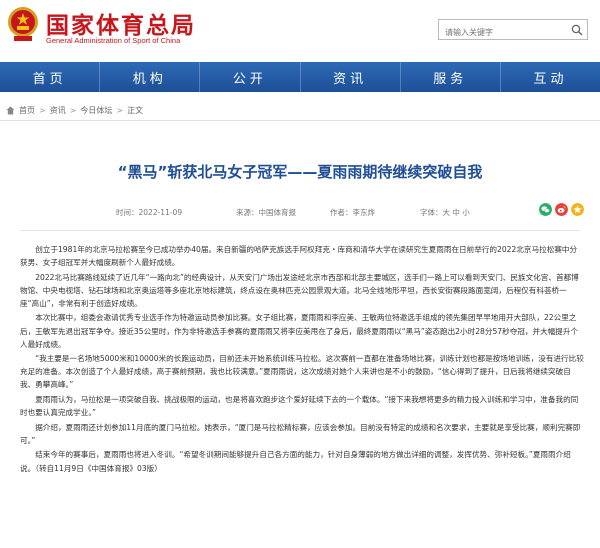 Image resolution: width=600 pixels, height=548 pixels. I want to click on weibo-share-icon, so click(561, 209).